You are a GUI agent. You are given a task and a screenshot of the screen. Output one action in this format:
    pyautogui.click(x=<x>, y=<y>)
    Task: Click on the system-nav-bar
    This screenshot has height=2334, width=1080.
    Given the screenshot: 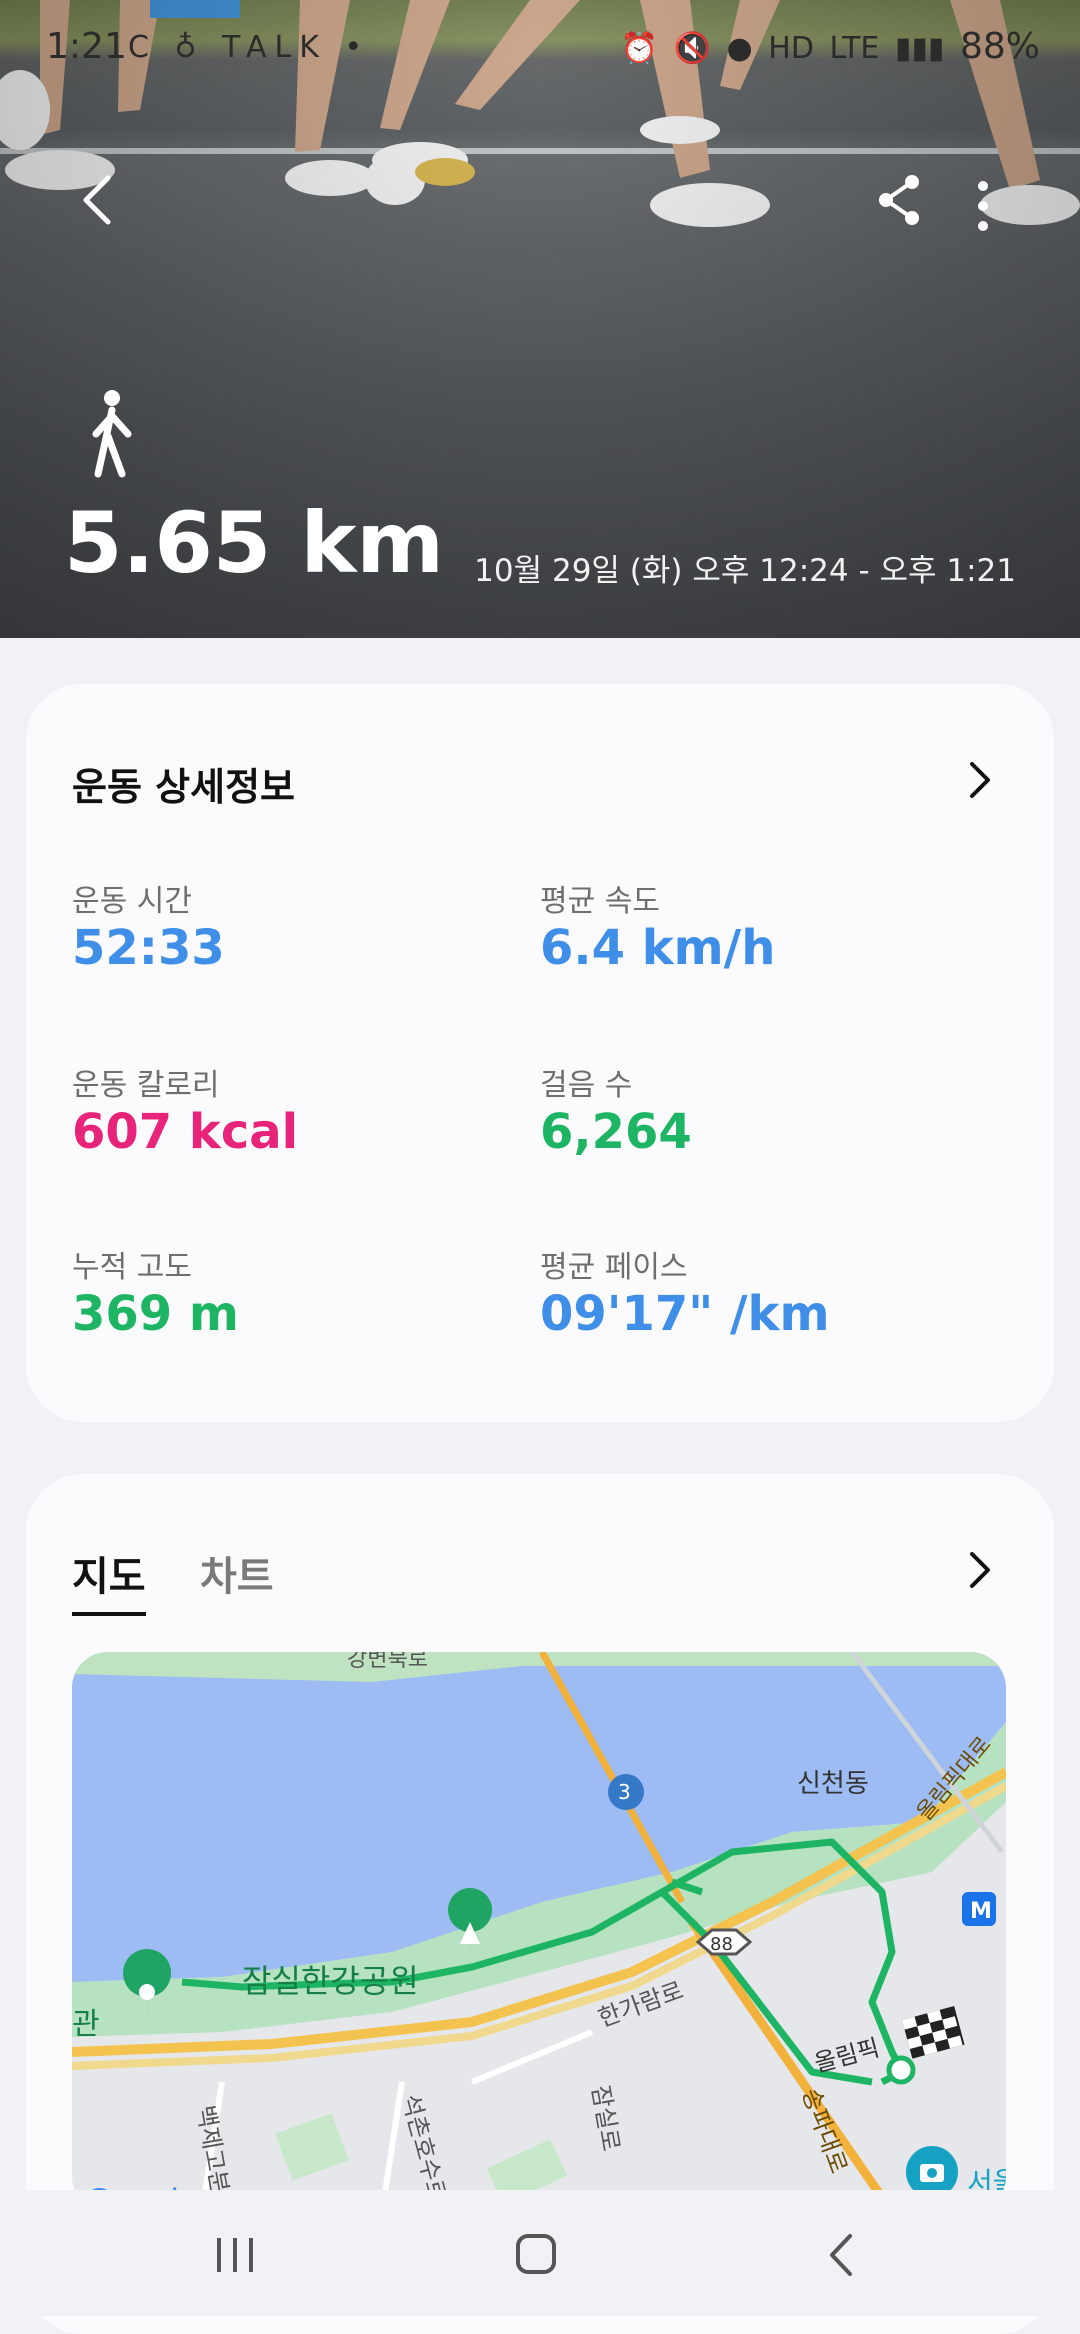 What is the action you would take?
    pyautogui.click(x=540, y=2253)
    